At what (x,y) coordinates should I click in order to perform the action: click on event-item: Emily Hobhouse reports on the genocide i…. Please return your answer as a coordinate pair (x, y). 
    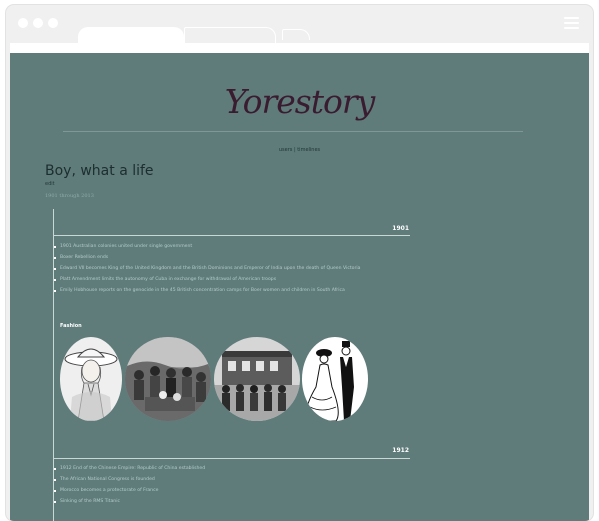
    Looking at the image, I should click on (231, 291).